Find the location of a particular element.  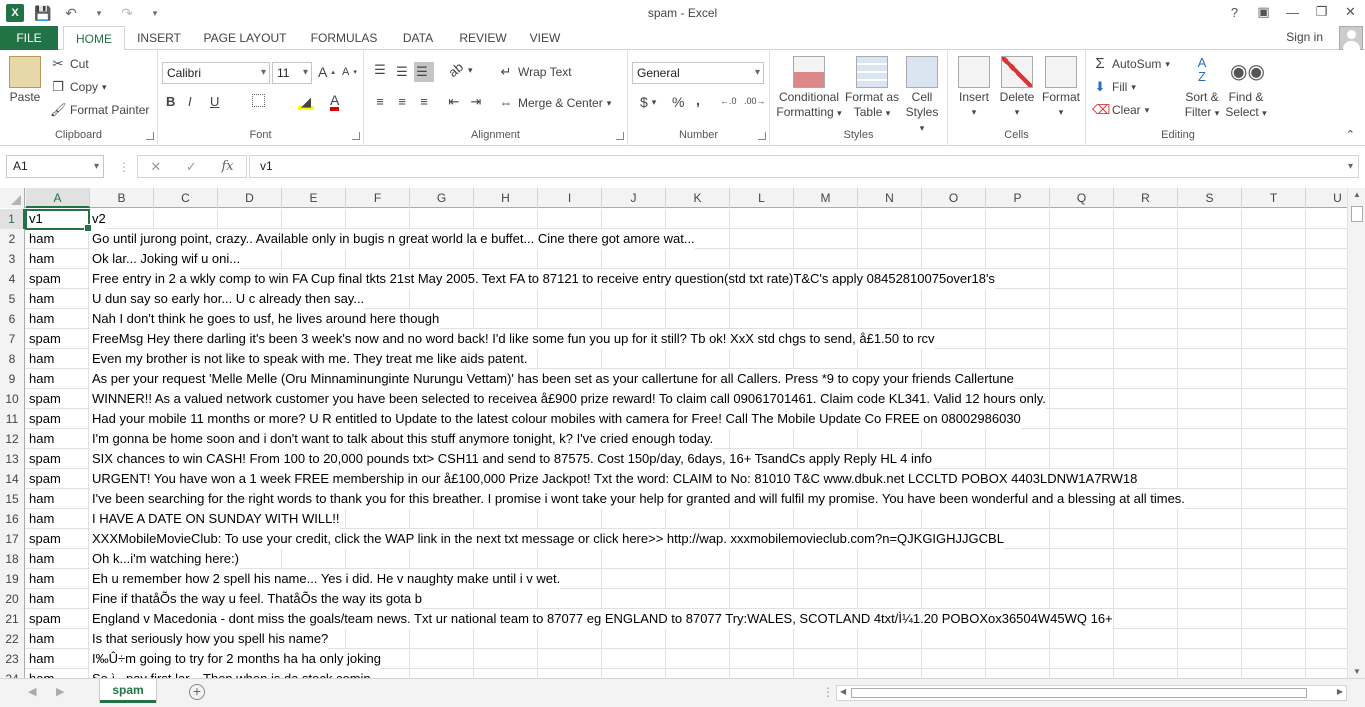

close-icon: ✕ is located at coordinates (1350, 12).